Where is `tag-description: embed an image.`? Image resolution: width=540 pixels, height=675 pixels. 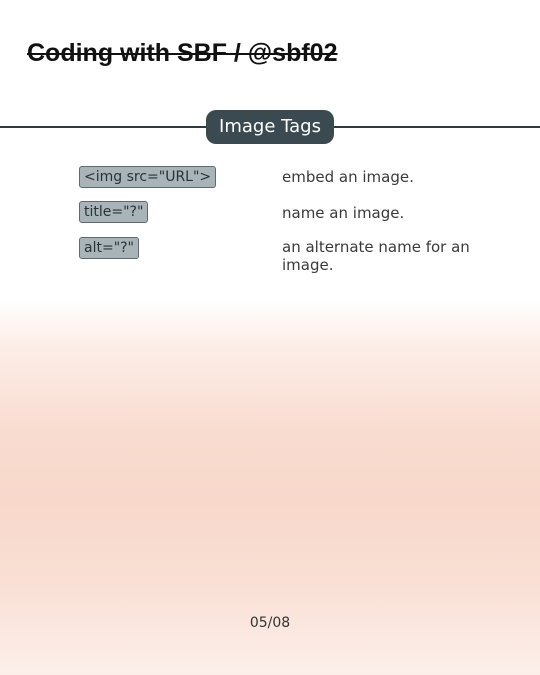 tag-description: embed an image. is located at coordinates (348, 177).